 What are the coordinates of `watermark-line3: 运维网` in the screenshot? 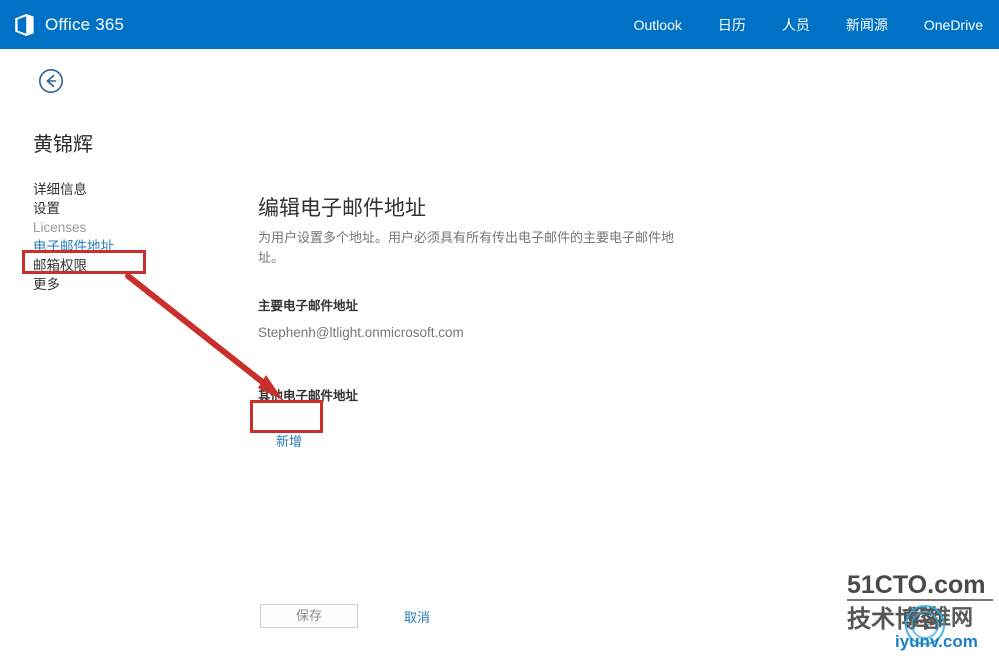 It's located at (940, 617).